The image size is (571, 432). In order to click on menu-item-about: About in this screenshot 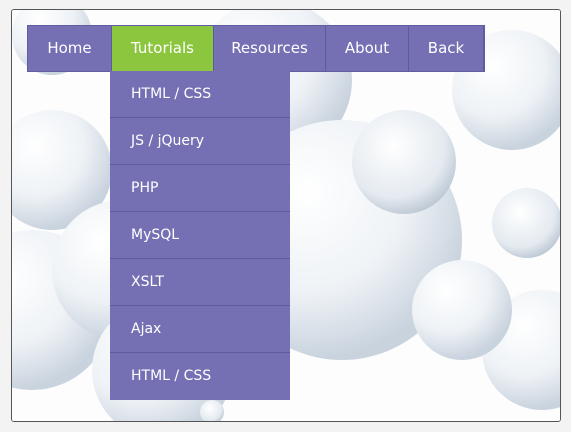, I will do `click(367, 48)`.